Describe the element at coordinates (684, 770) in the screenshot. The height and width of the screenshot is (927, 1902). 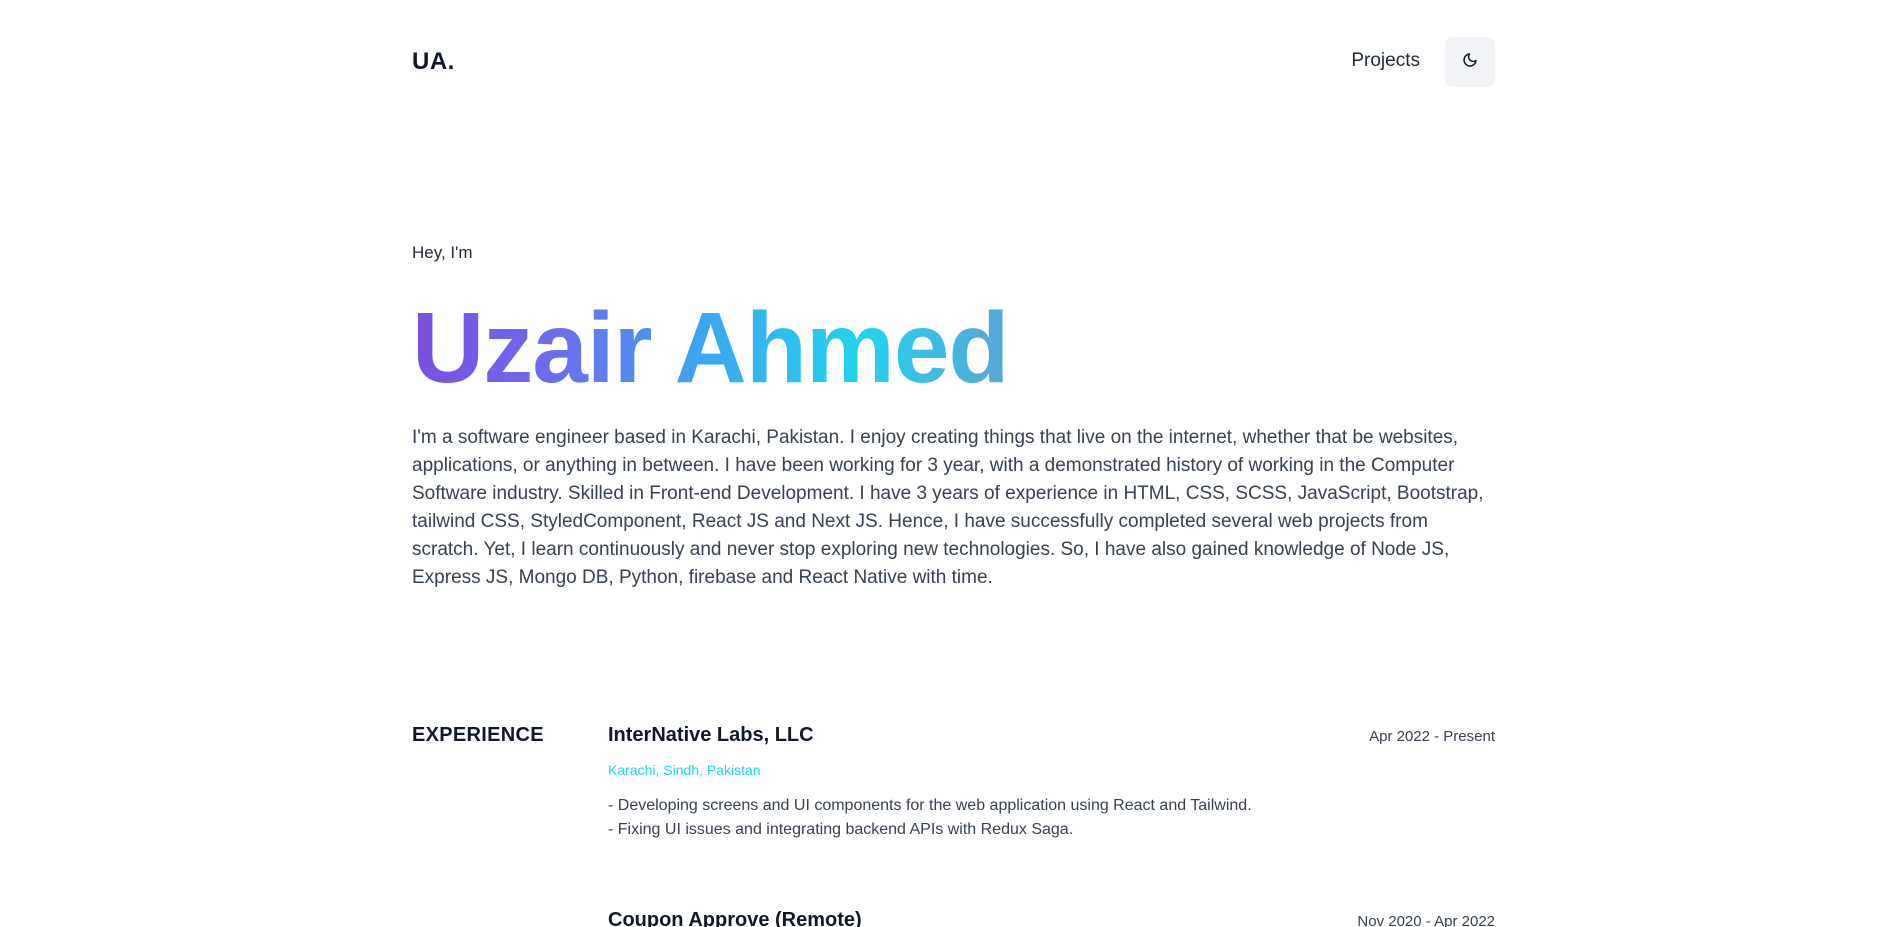
I see `job-location: Karachi, Sindh, Pakistan` at that location.